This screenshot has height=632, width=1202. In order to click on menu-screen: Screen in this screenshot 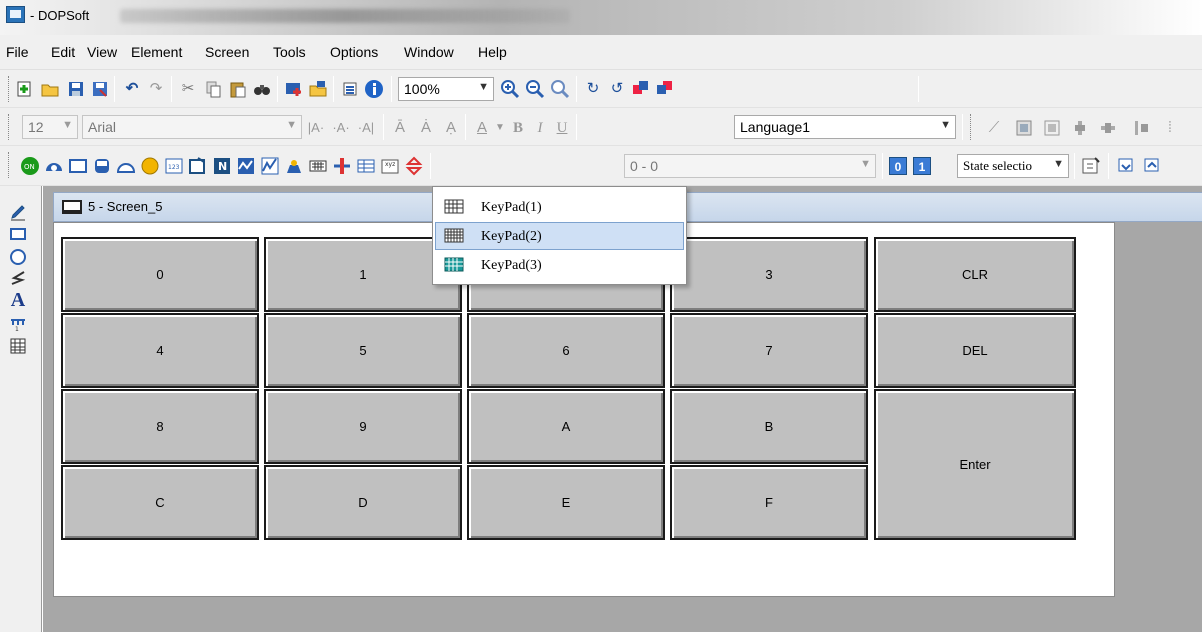, I will do `click(227, 52)`.